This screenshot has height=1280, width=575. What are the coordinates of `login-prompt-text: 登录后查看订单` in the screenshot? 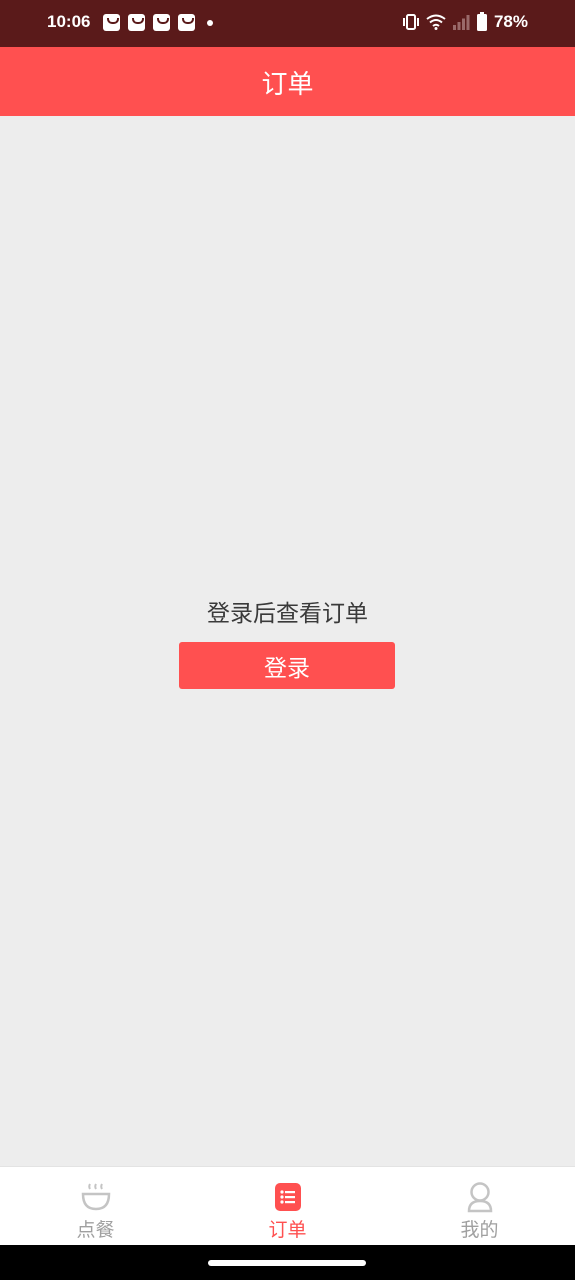 It's located at (287, 614).